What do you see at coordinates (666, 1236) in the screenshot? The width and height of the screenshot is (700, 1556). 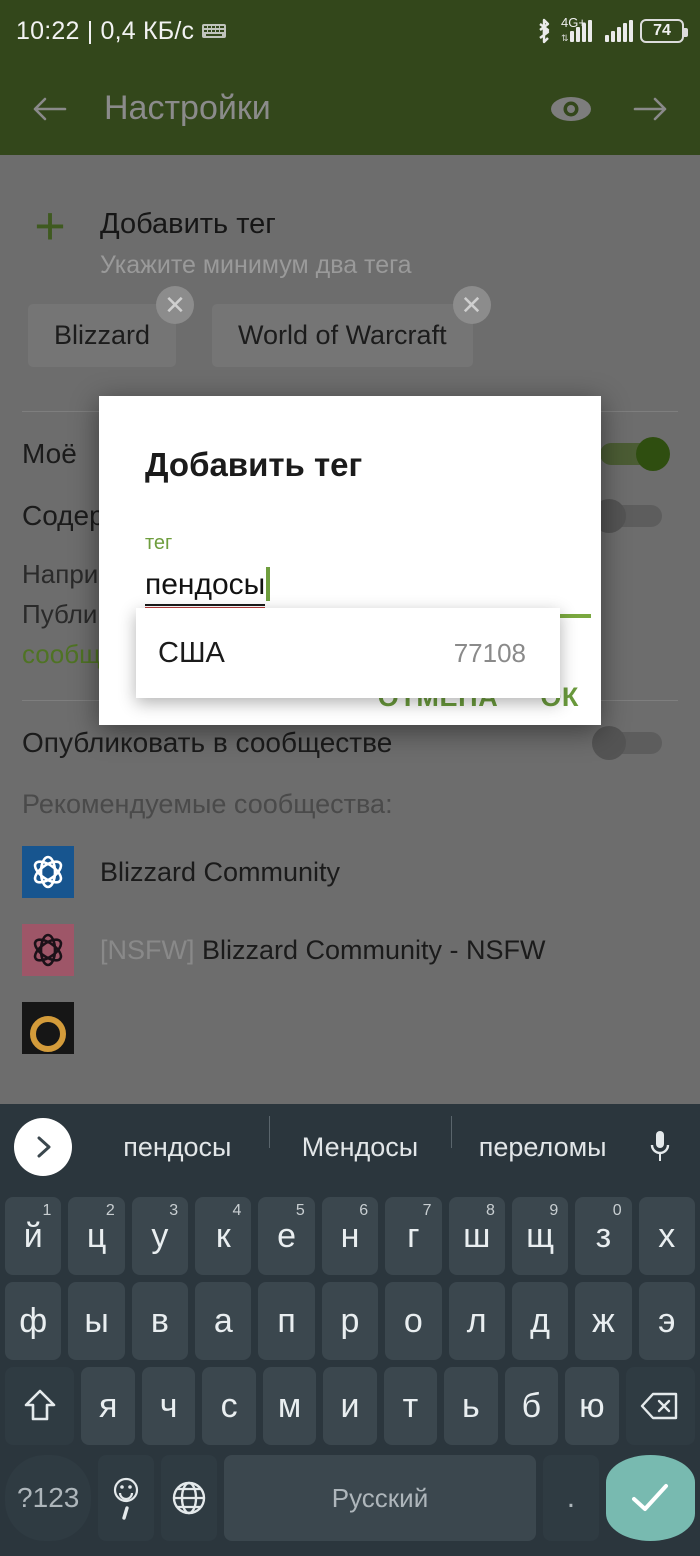 I see `key-х: х` at bounding box center [666, 1236].